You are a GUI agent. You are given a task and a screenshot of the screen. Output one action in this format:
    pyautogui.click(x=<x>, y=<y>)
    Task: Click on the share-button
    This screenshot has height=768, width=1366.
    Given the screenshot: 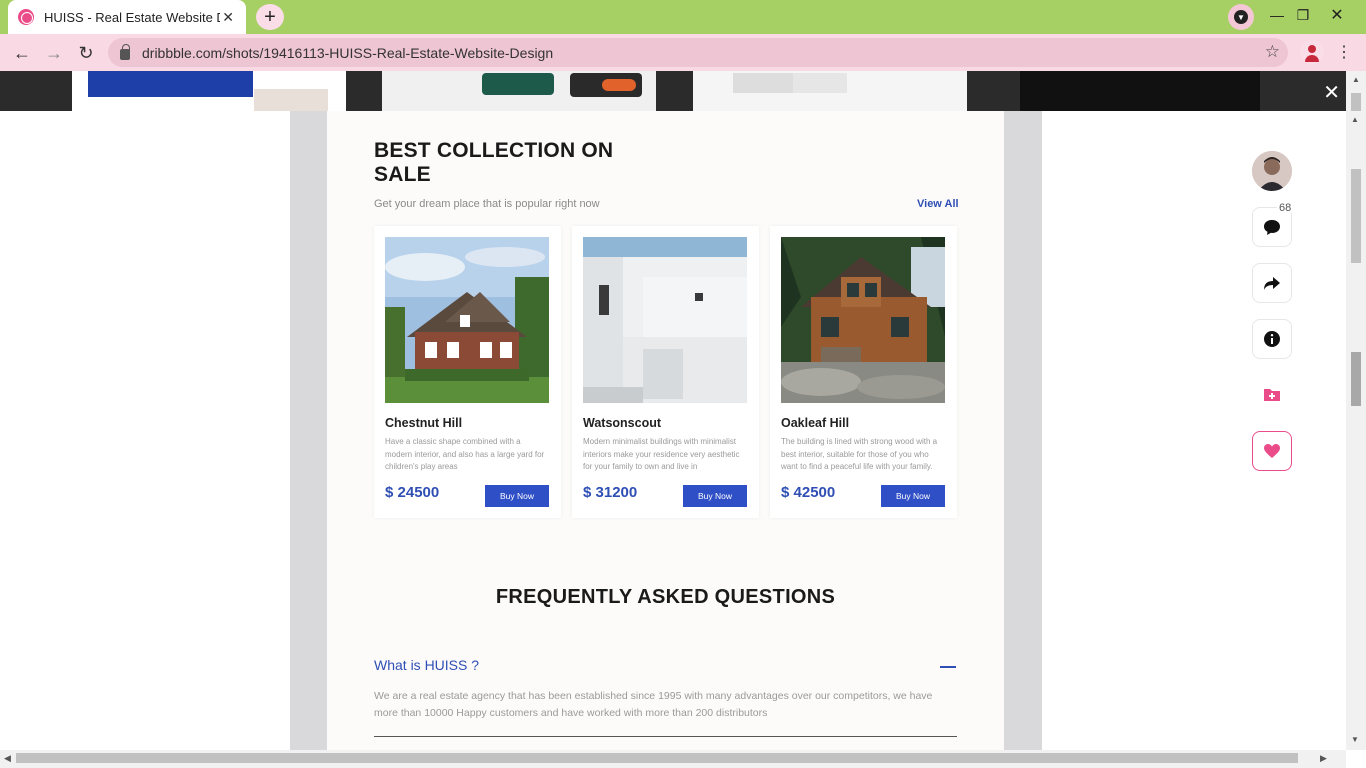 What is the action you would take?
    pyautogui.click(x=1272, y=283)
    